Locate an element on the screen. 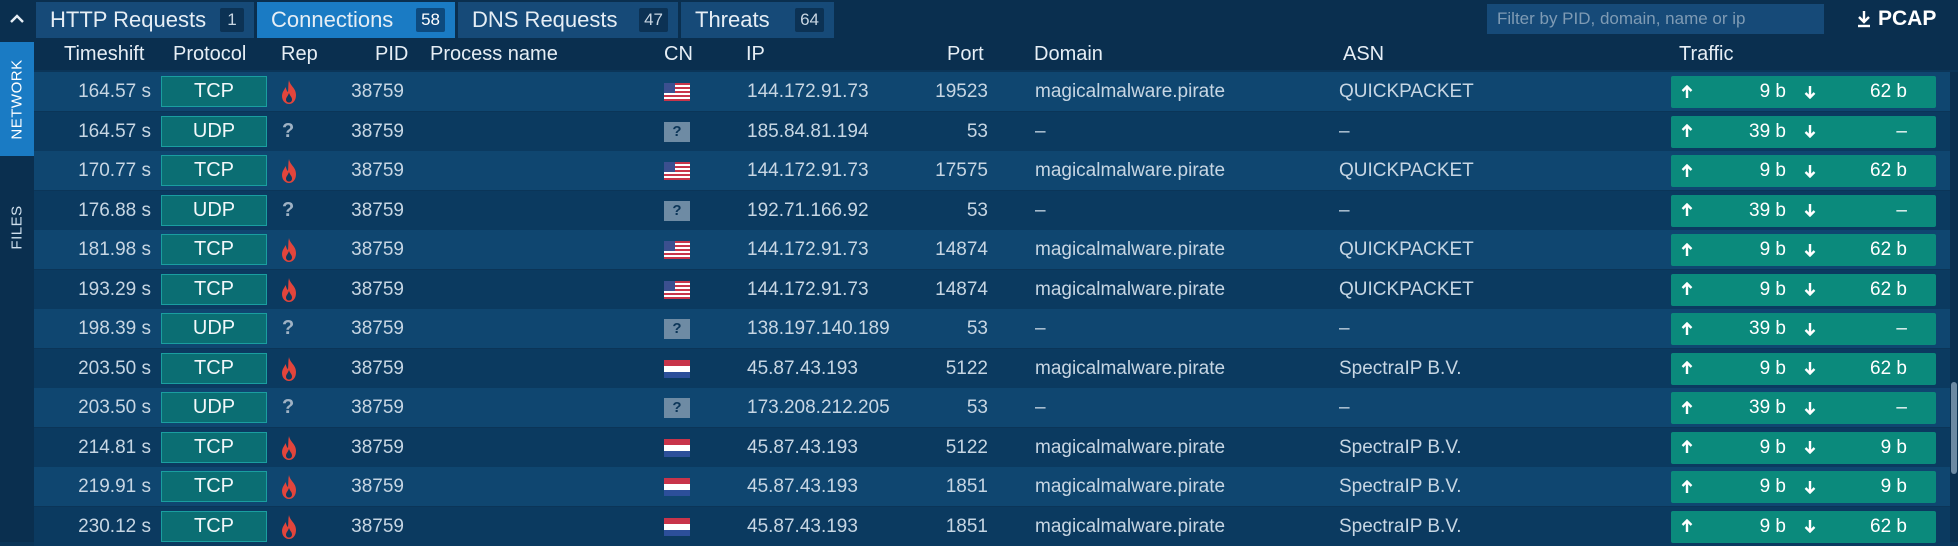 This screenshot has height=546, width=1958. column-header-protocol: Protocol is located at coordinates (209, 54).